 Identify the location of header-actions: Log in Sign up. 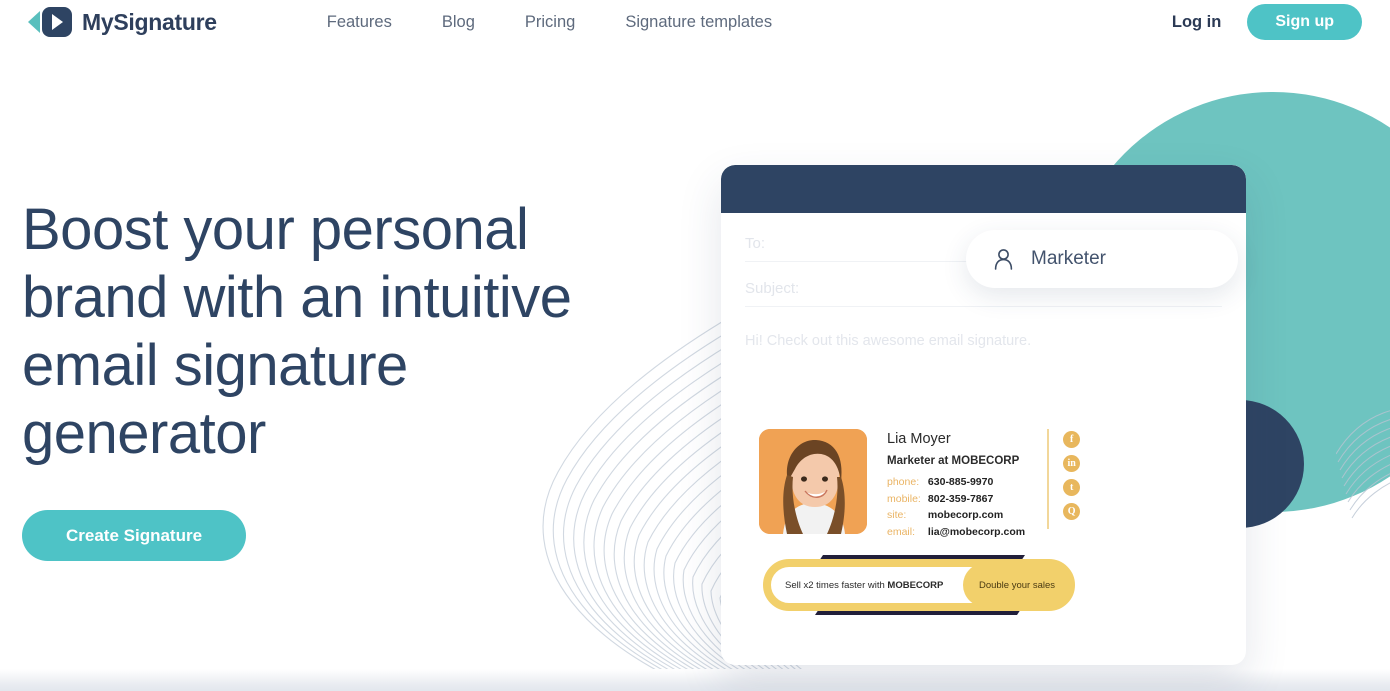
(1267, 22).